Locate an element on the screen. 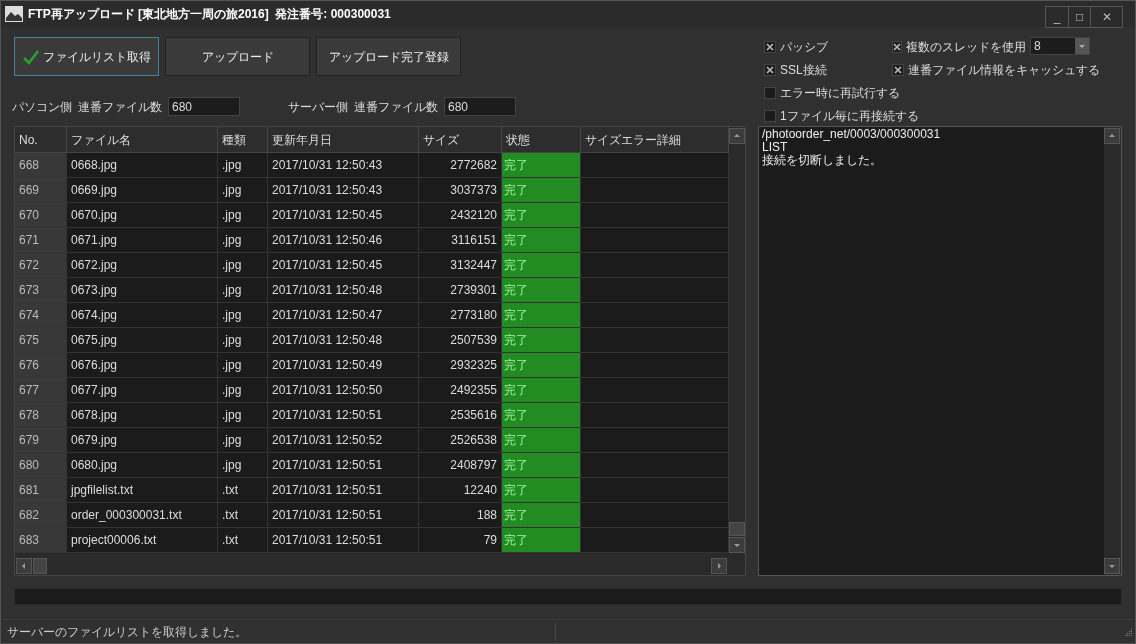 The height and width of the screenshot is (644, 1136). resize-grip-icon is located at coordinates (1128, 631).